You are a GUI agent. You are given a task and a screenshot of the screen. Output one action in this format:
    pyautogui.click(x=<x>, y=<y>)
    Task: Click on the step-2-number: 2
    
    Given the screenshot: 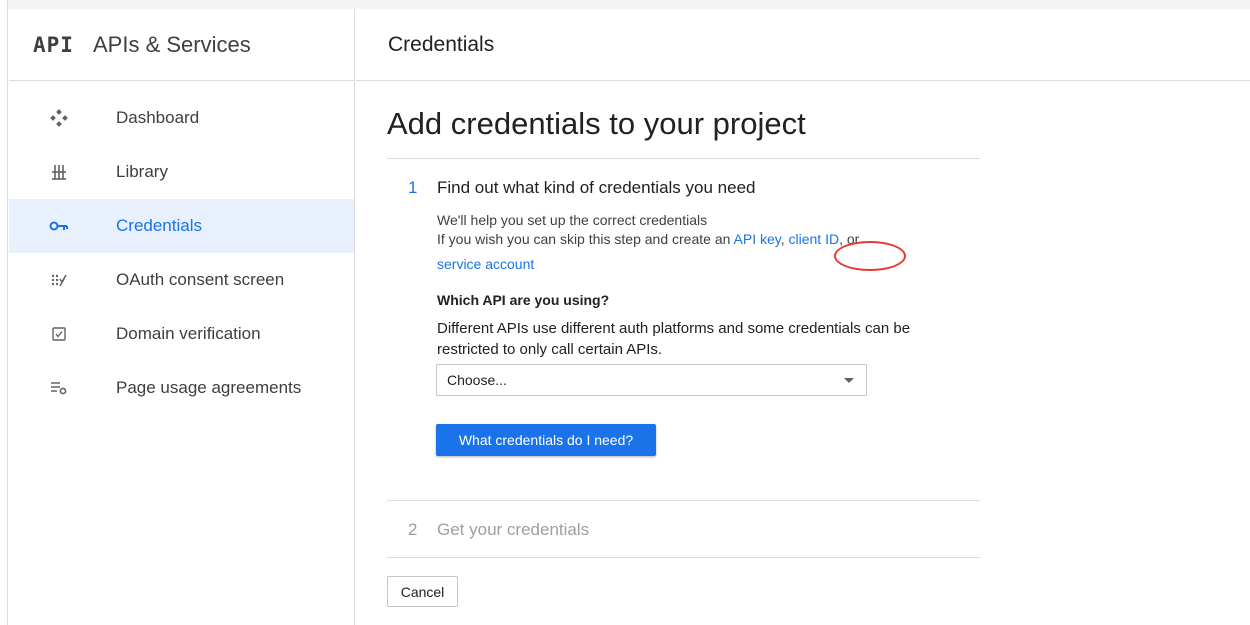 What is the action you would take?
    pyautogui.click(x=413, y=529)
    